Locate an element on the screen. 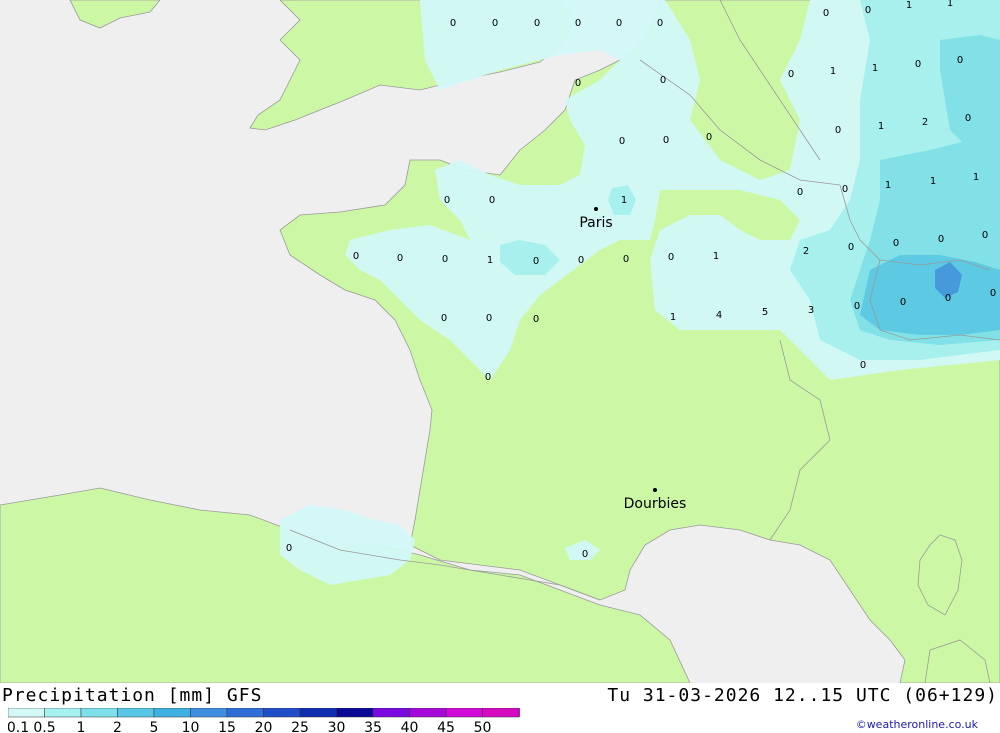 Image resolution: width=1000 pixels, height=733 pixels. dourbies-dot is located at coordinates (655, 490).